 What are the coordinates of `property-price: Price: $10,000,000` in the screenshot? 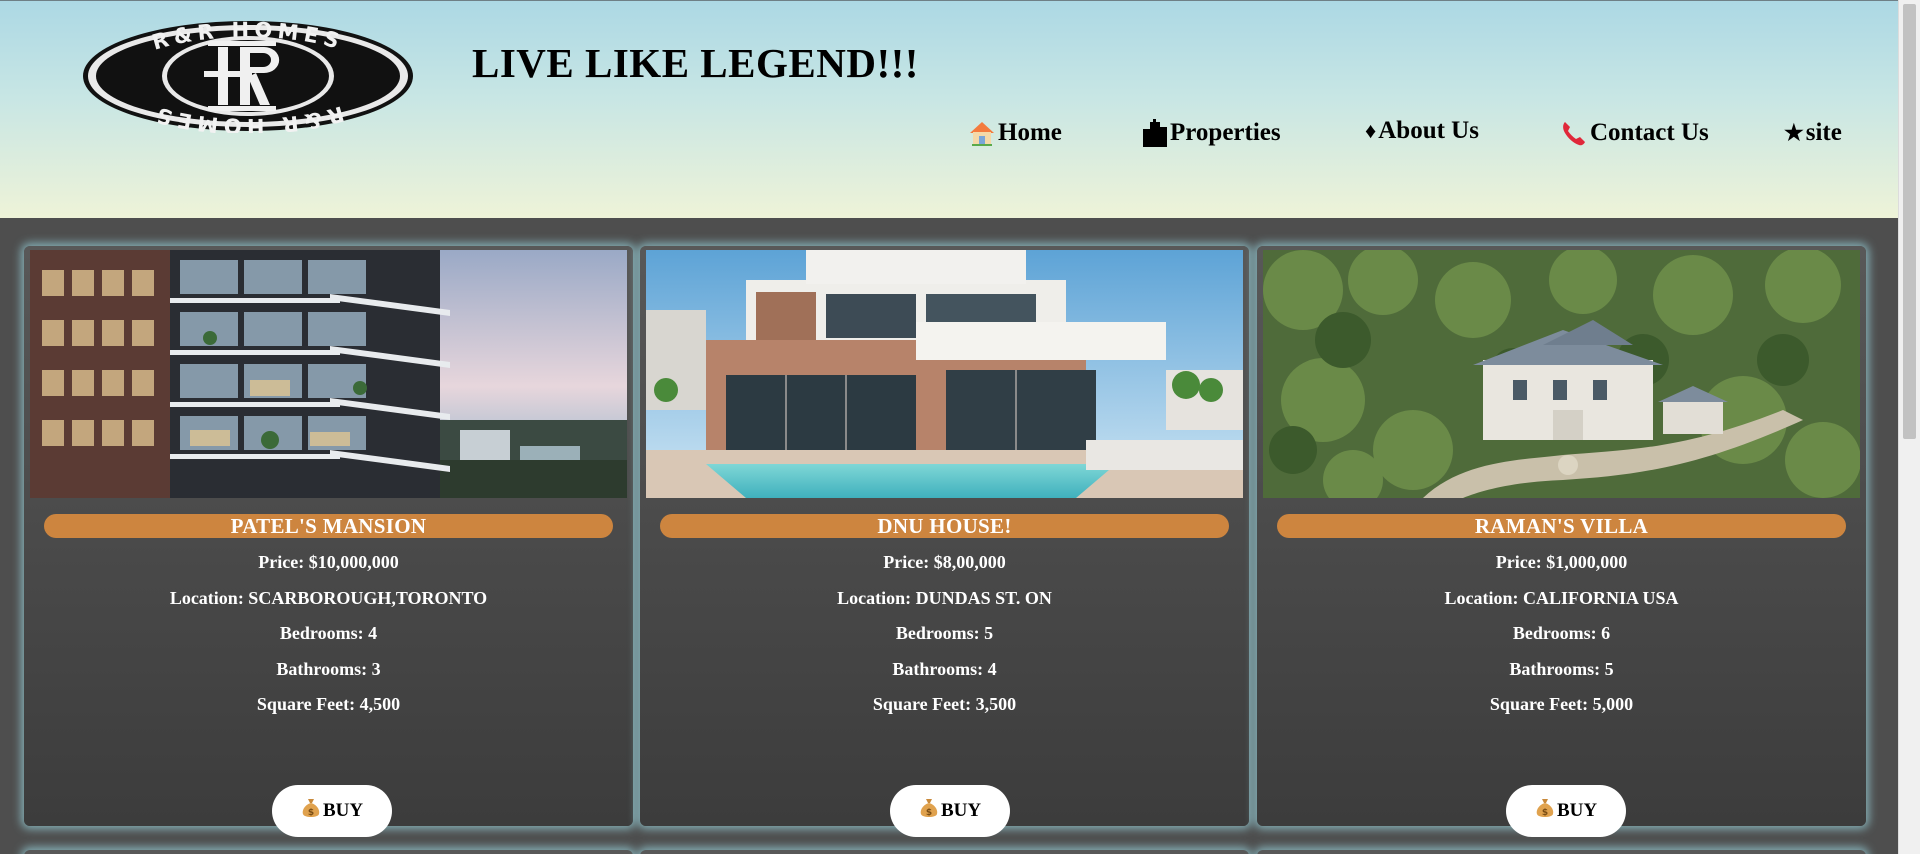 It's located at (328, 562).